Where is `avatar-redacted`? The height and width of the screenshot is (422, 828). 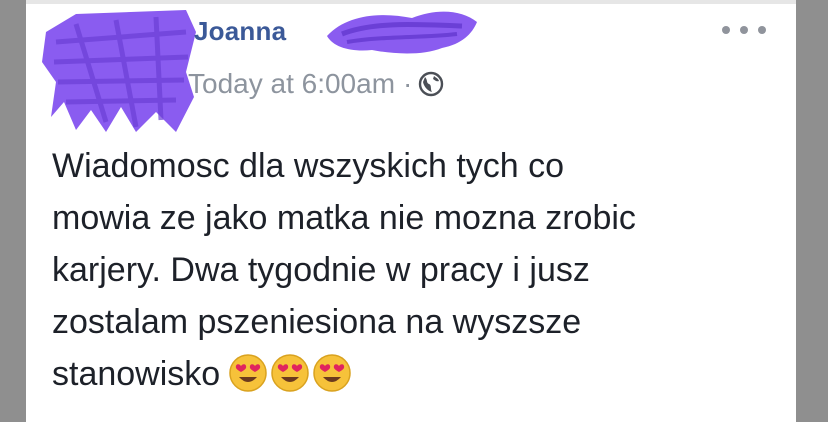
avatar-redacted is located at coordinates (121, 69).